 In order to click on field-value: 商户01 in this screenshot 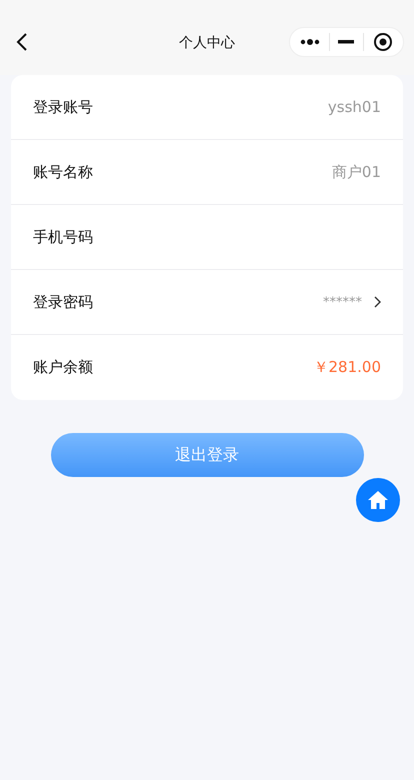, I will do `click(356, 172)`.